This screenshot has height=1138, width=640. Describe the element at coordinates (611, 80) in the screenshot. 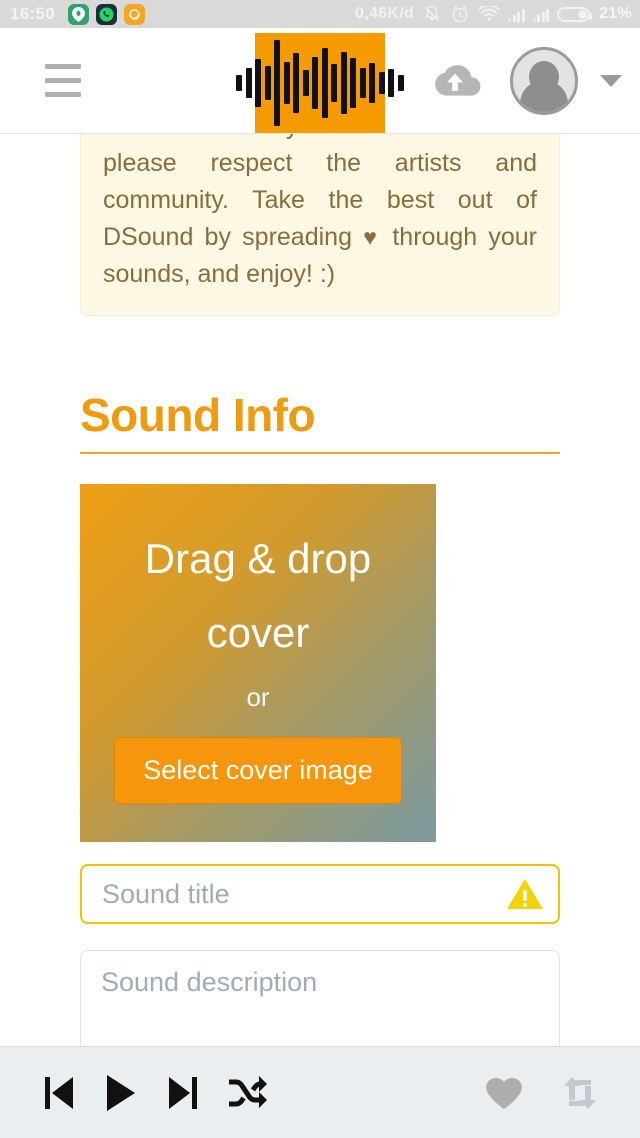

I see `chevron-down-icon` at that location.